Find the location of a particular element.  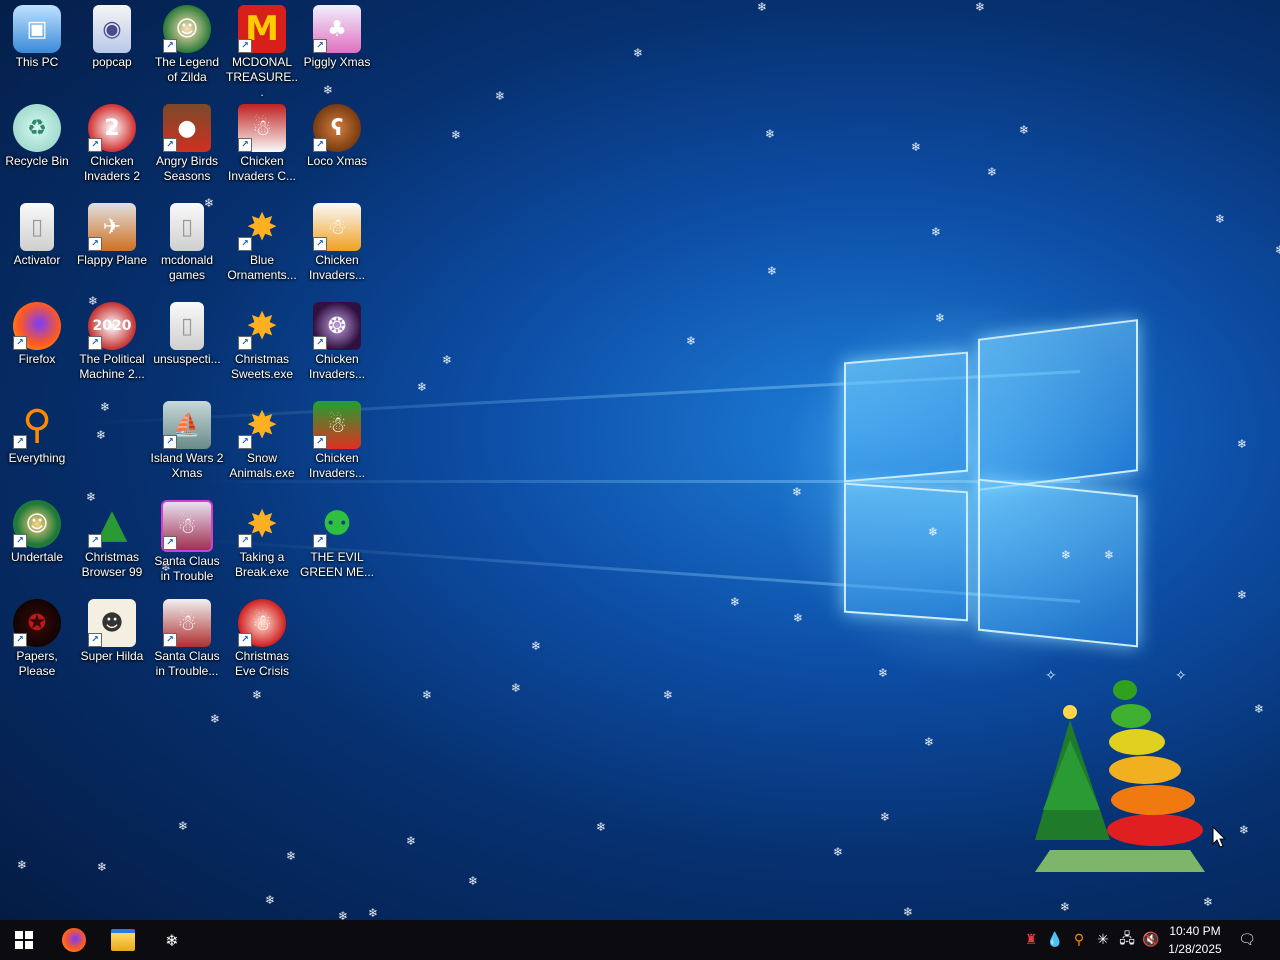

zilda-icon: ☺ ↗ is located at coordinates (187, 29).